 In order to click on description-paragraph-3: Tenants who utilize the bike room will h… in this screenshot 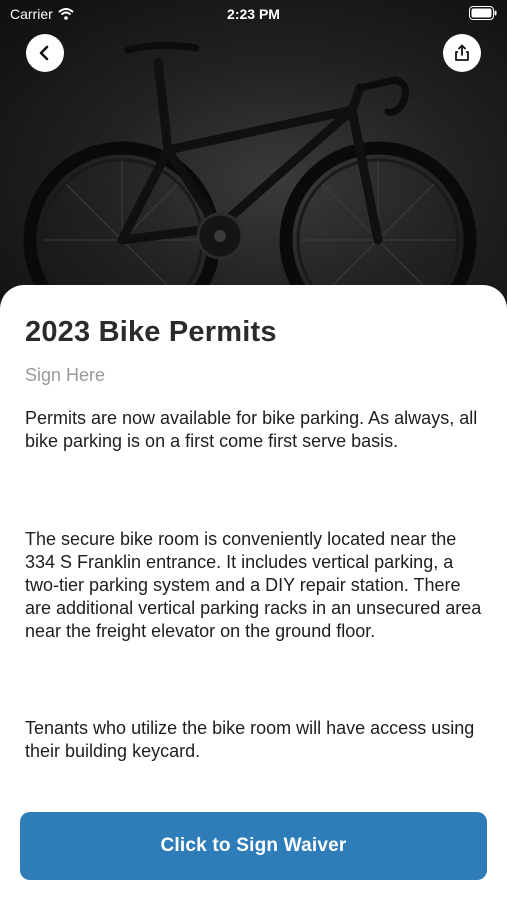, I will do `click(250, 739)`.